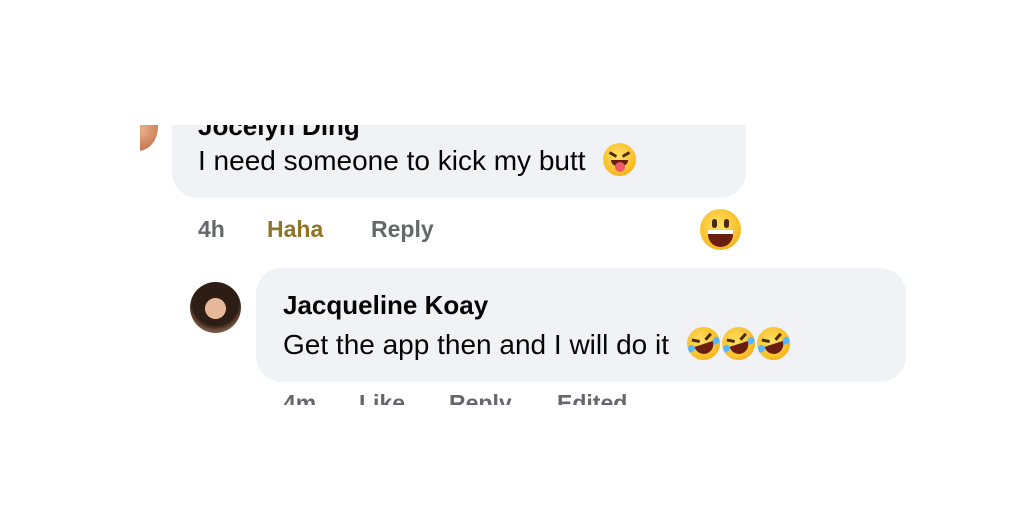 This screenshot has height=512, width=1023. I want to click on comment-text: I need someone to kick my butt, so click(417, 160).